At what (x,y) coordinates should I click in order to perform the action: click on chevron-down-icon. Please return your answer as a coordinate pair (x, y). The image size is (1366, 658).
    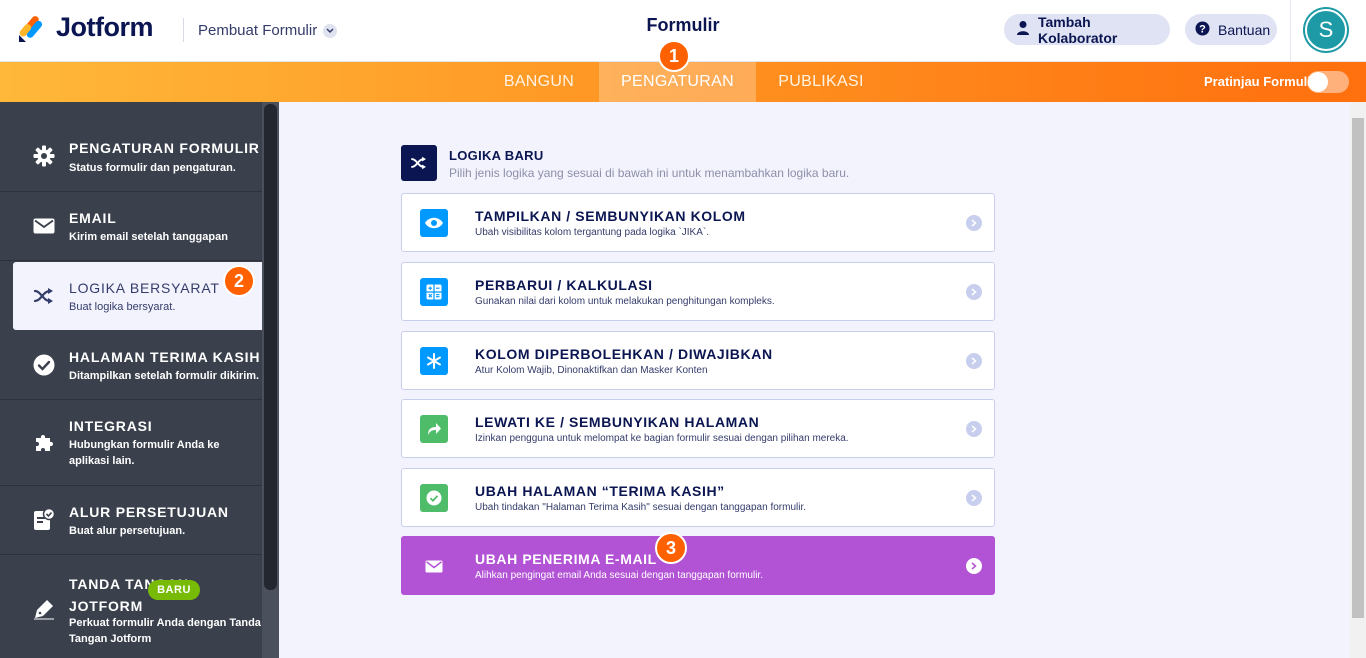
    Looking at the image, I should click on (330, 30).